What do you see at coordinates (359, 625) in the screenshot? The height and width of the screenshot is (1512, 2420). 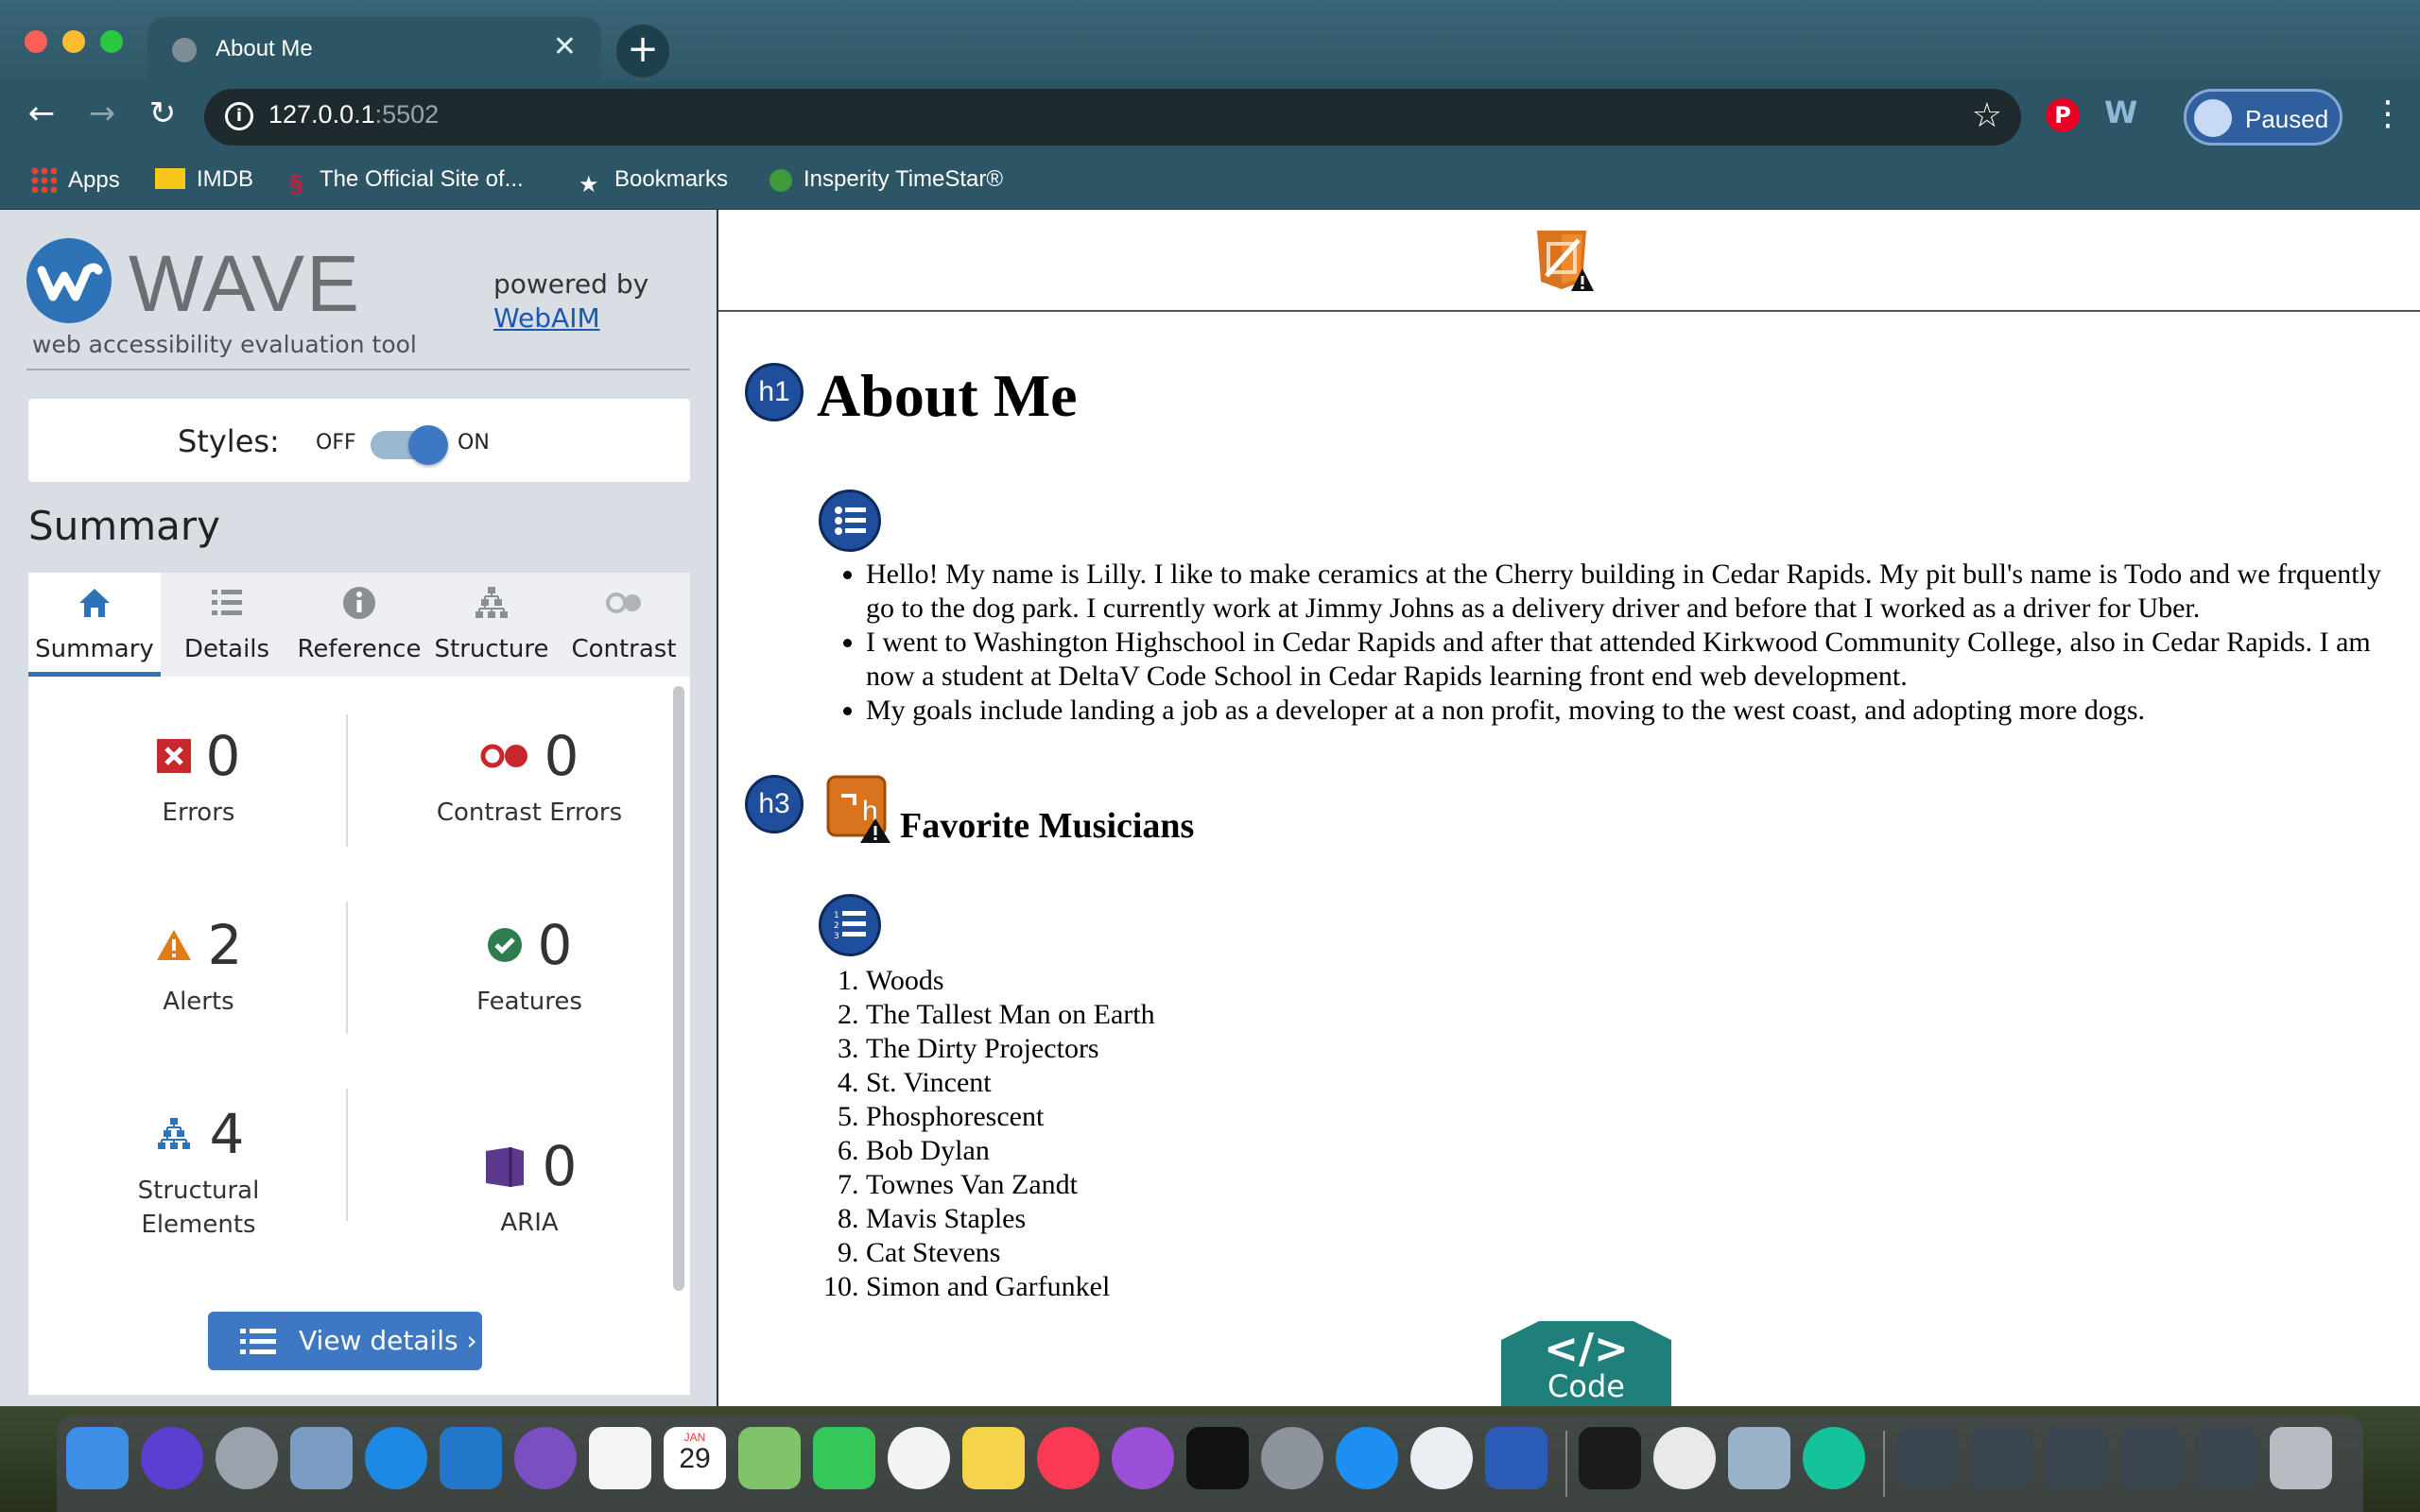 I see `tab-reference: Reference` at bounding box center [359, 625].